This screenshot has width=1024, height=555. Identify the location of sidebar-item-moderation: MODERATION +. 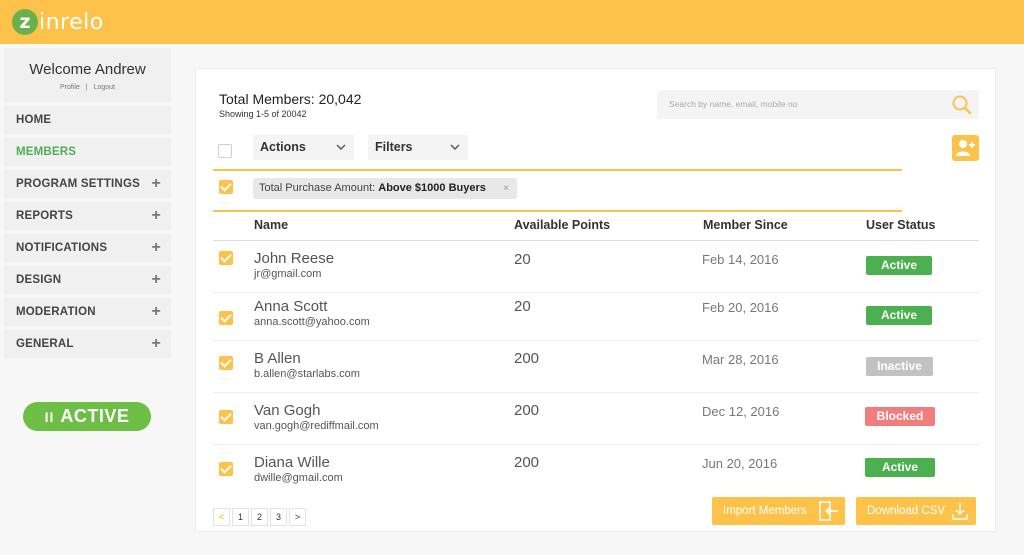
(87, 312).